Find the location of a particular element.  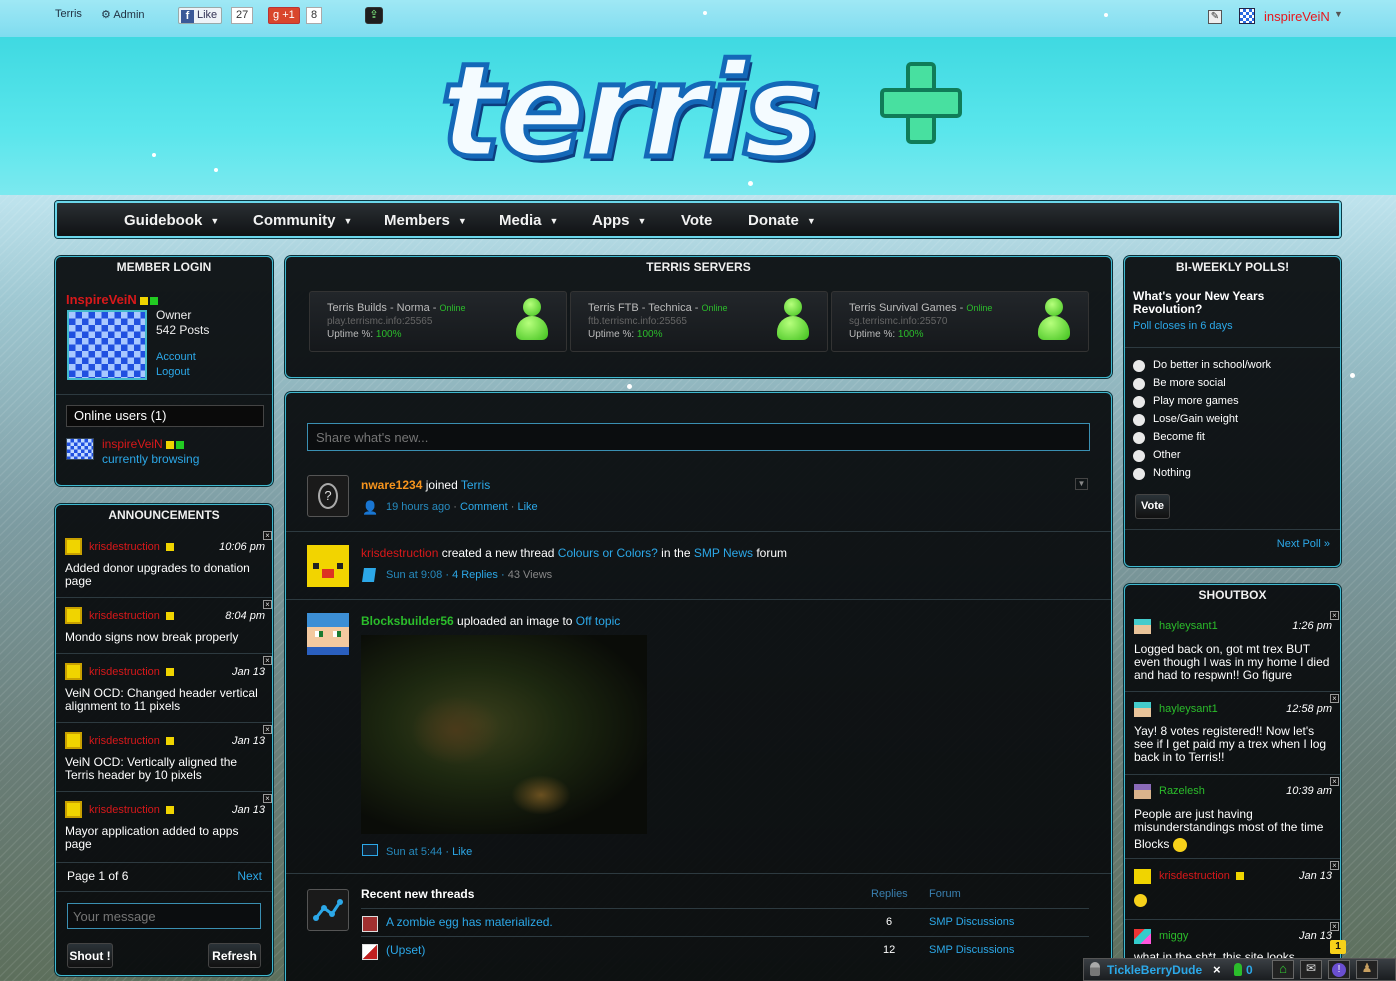

user-avatar: ? is located at coordinates (328, 496).